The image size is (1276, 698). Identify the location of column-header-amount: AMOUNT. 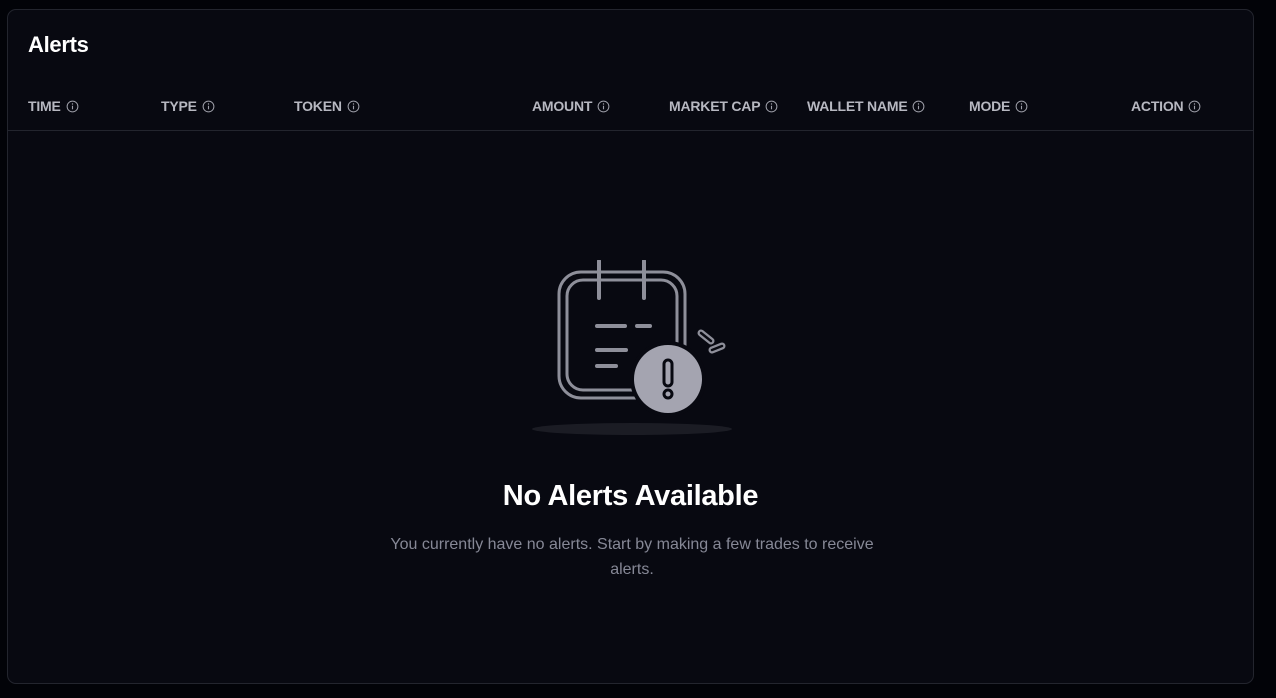
(571, 106).